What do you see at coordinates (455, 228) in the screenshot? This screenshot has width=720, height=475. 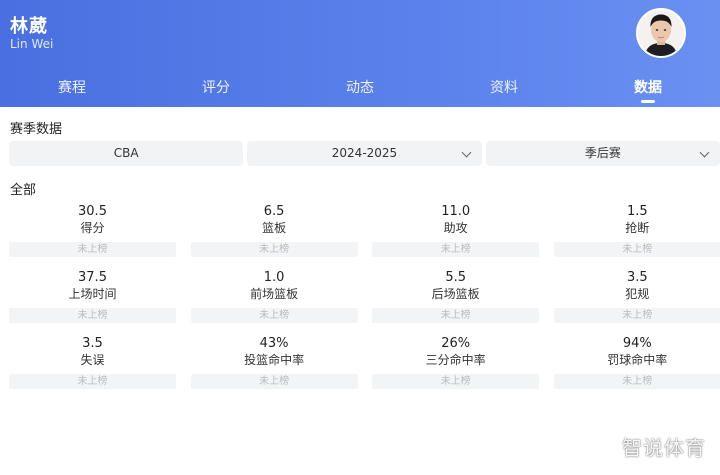 I see `stat-label: 助攻` at bounding box center [455, 228].